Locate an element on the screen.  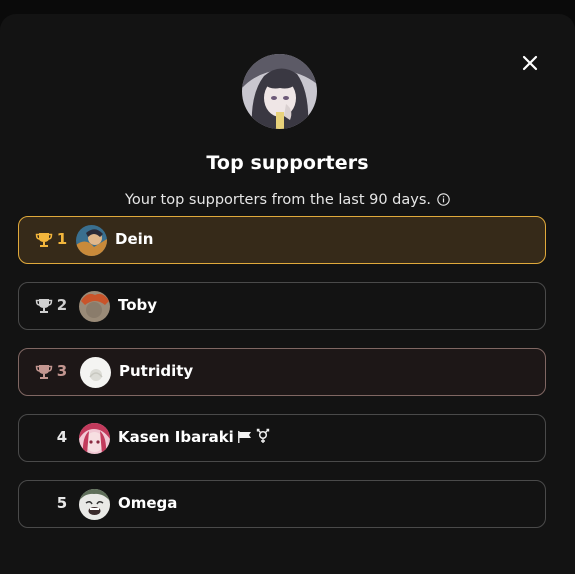
supporter-name: Omega is located at coordinates (148, 503).